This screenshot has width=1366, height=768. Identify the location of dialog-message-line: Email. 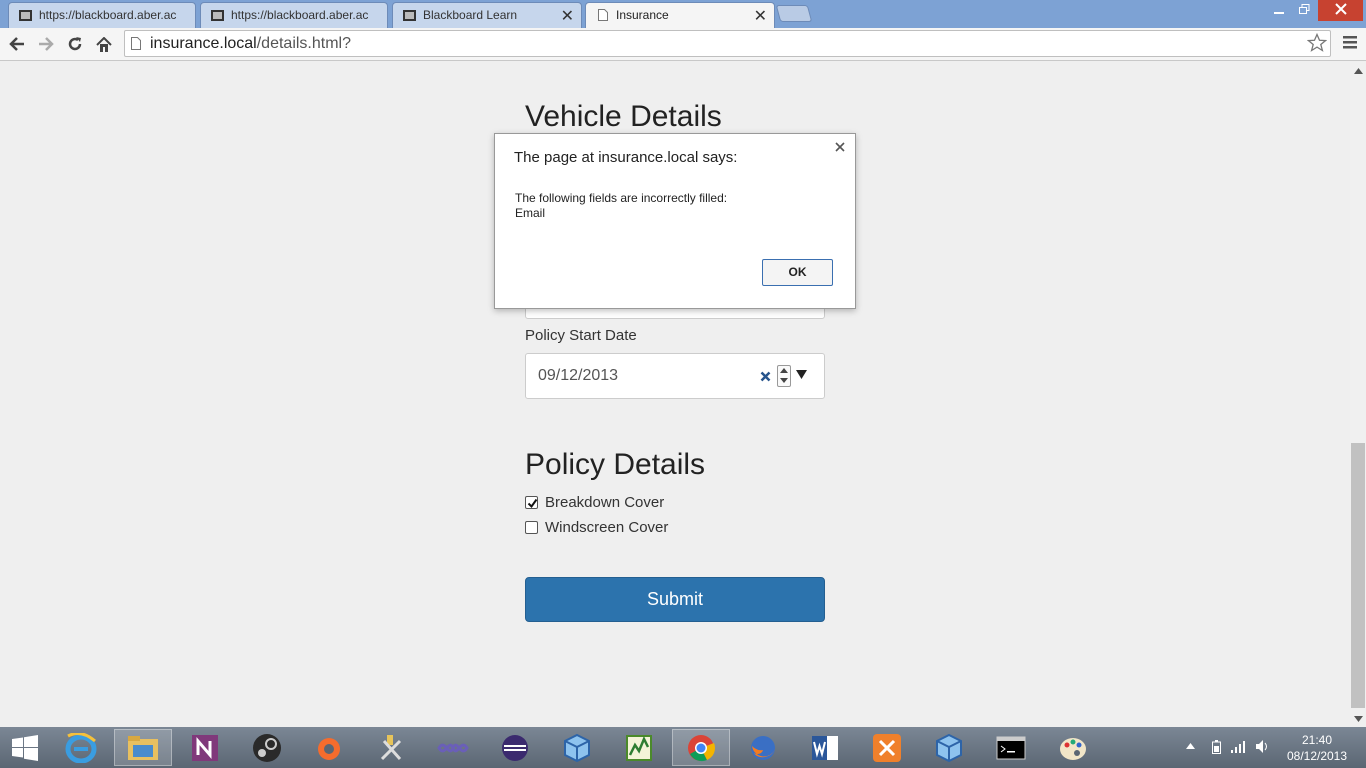
(530, 213).